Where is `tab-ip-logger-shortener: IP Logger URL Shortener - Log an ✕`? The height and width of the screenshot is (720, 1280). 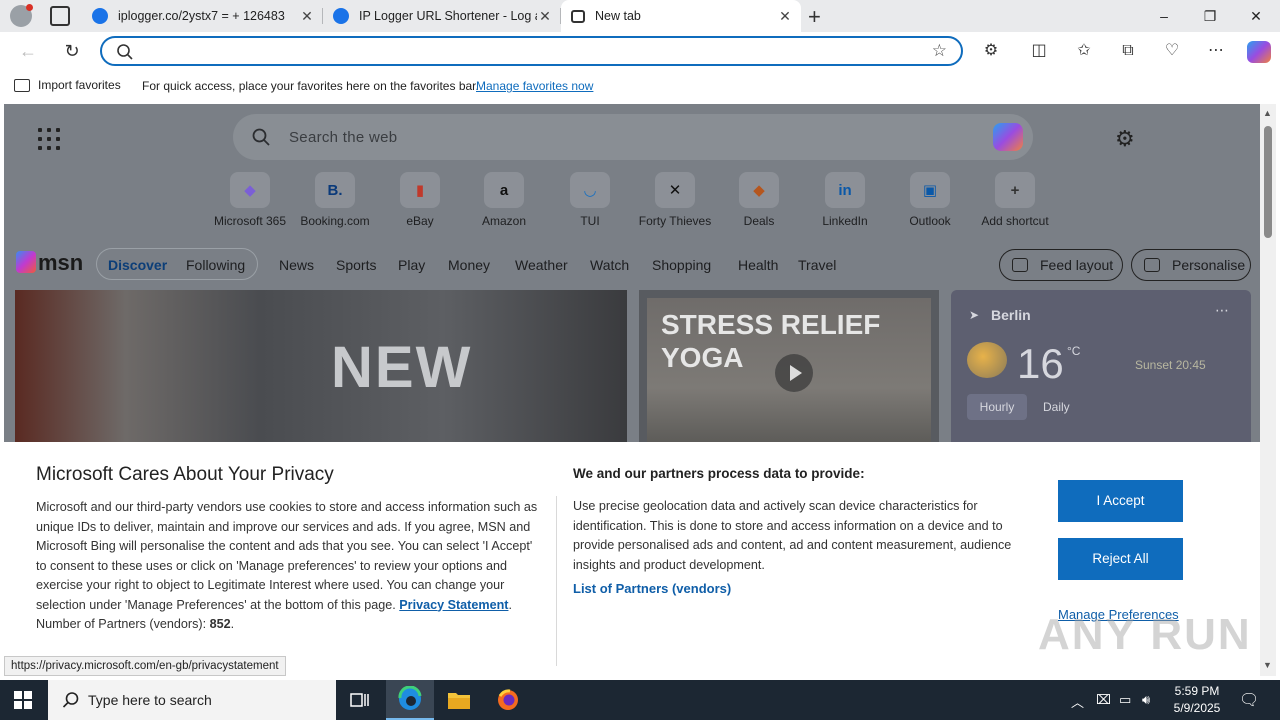
tab-ip-logger-shortener: IP Logger URL Shortener - Log an ✕ is located at coordinates (442, 16).